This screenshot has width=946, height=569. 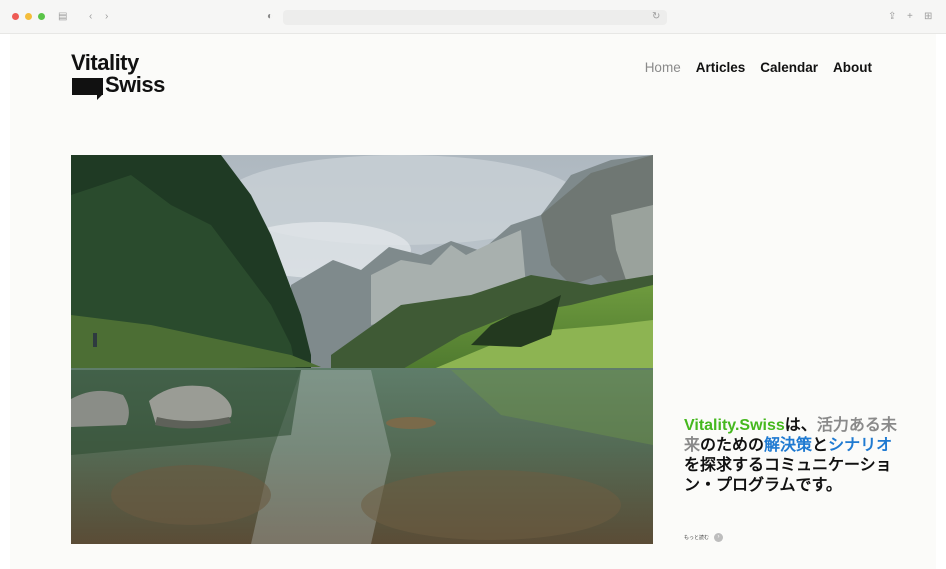 I want to click on window-controls, so click(x=28, y=16).